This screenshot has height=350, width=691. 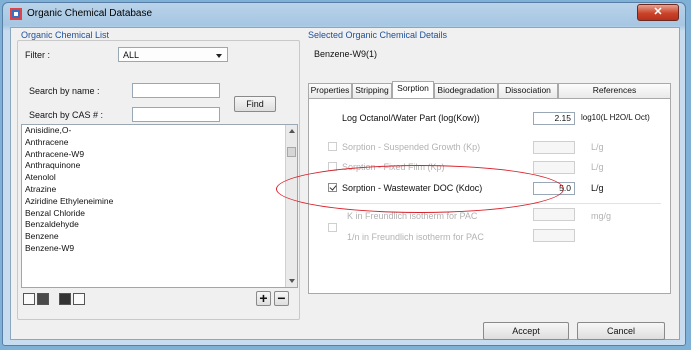 I want to click on details-group-title: Selected Organic Chemical Details, so click(x=378, y=35).